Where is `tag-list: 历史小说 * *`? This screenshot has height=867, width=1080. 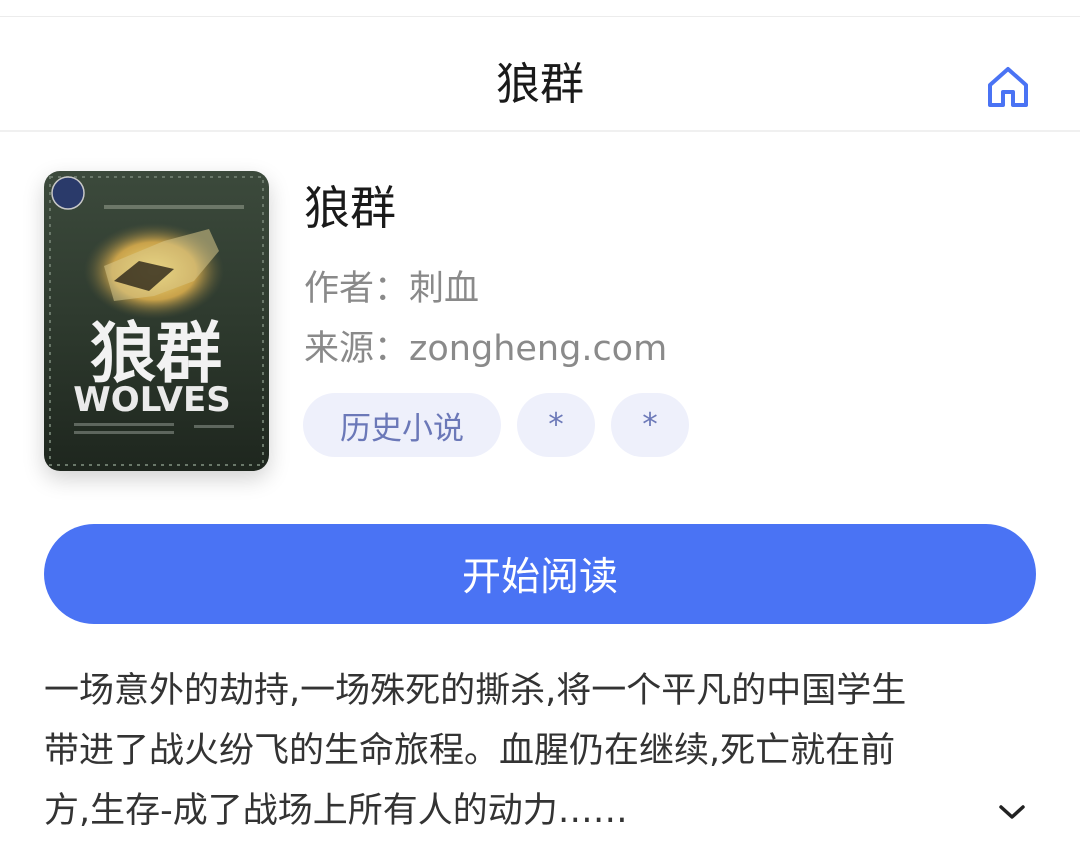
tag-list: 历史小说 * * is located at coordinates (496, 425).